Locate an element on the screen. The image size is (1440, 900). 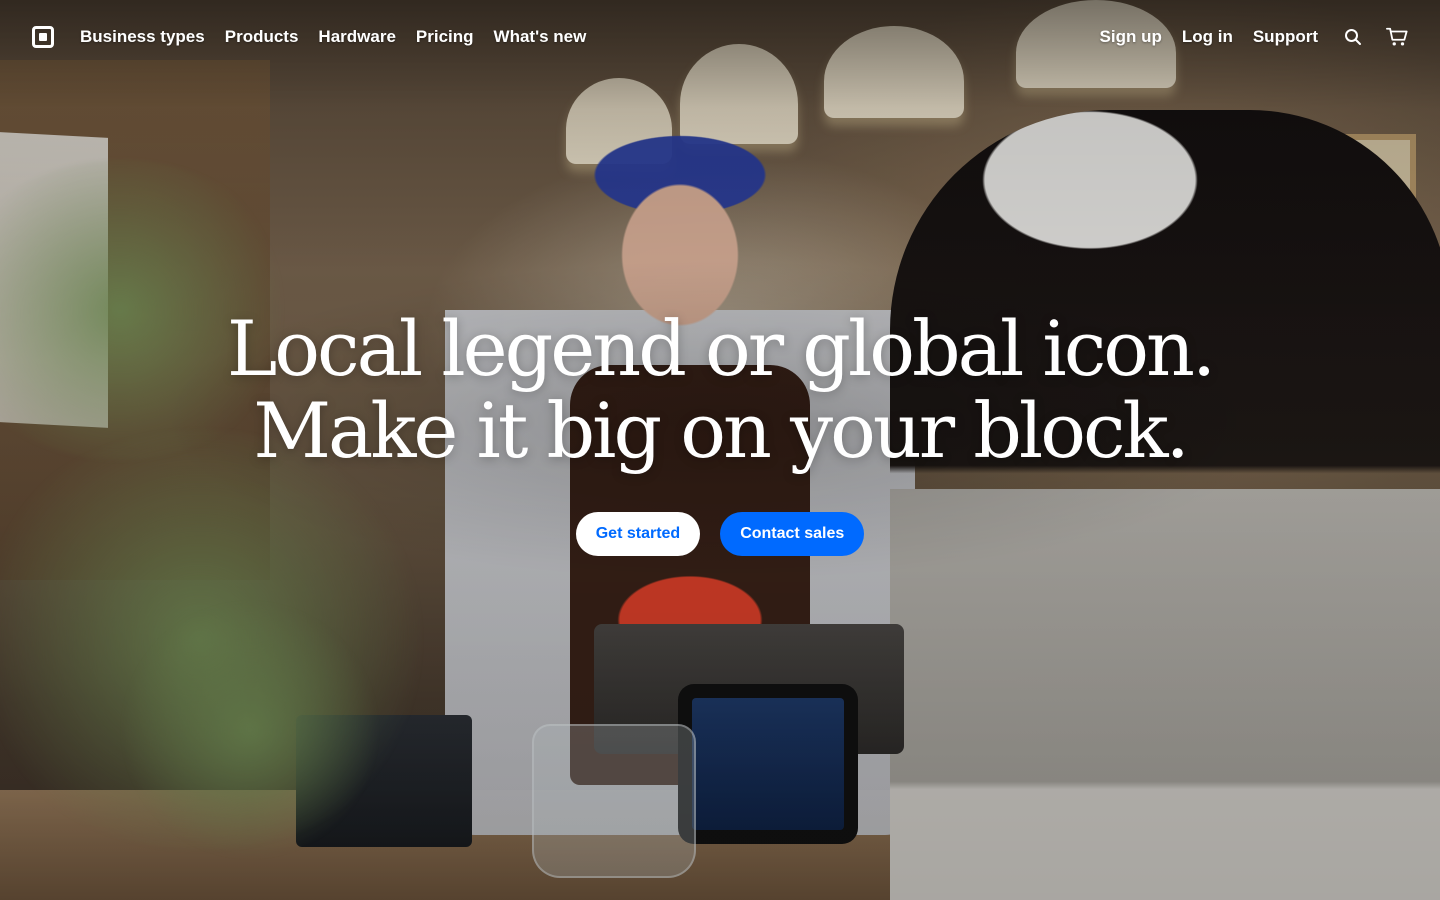
square-logo-icon is located at coordinates (43, 37).